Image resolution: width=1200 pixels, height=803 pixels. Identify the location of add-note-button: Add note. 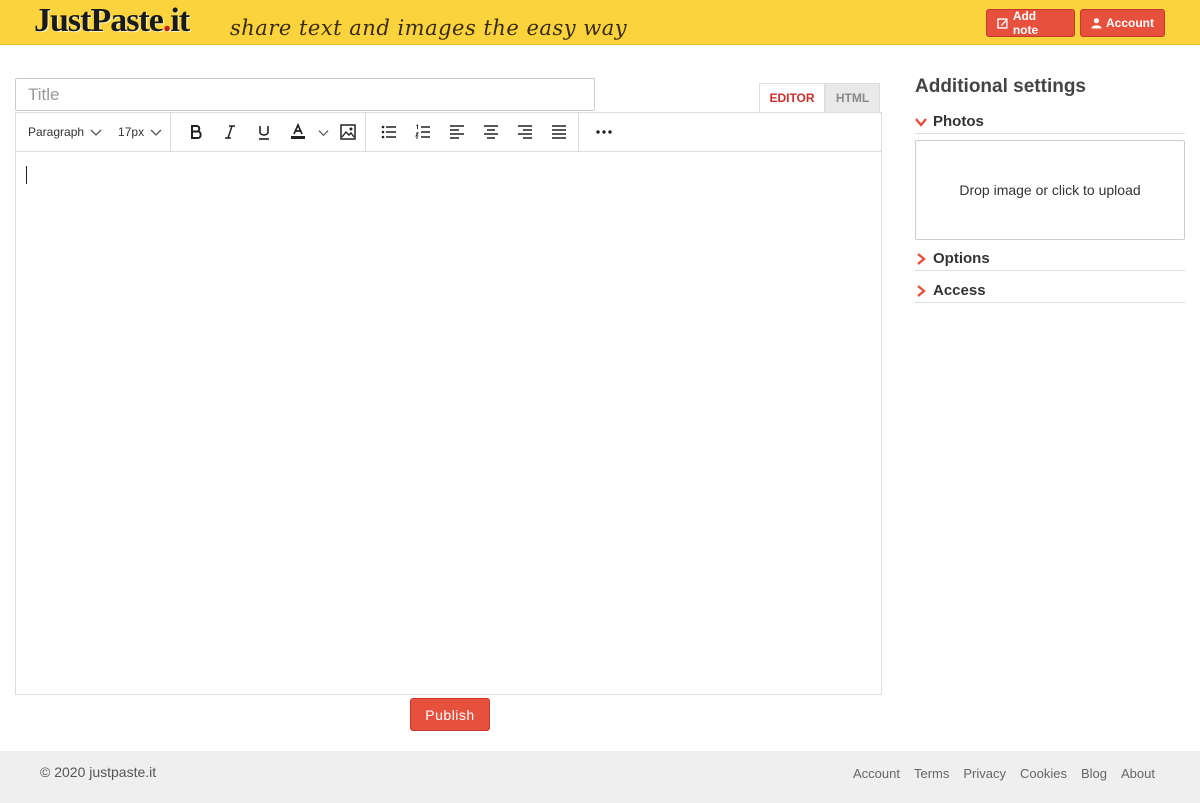
(1030, 23).